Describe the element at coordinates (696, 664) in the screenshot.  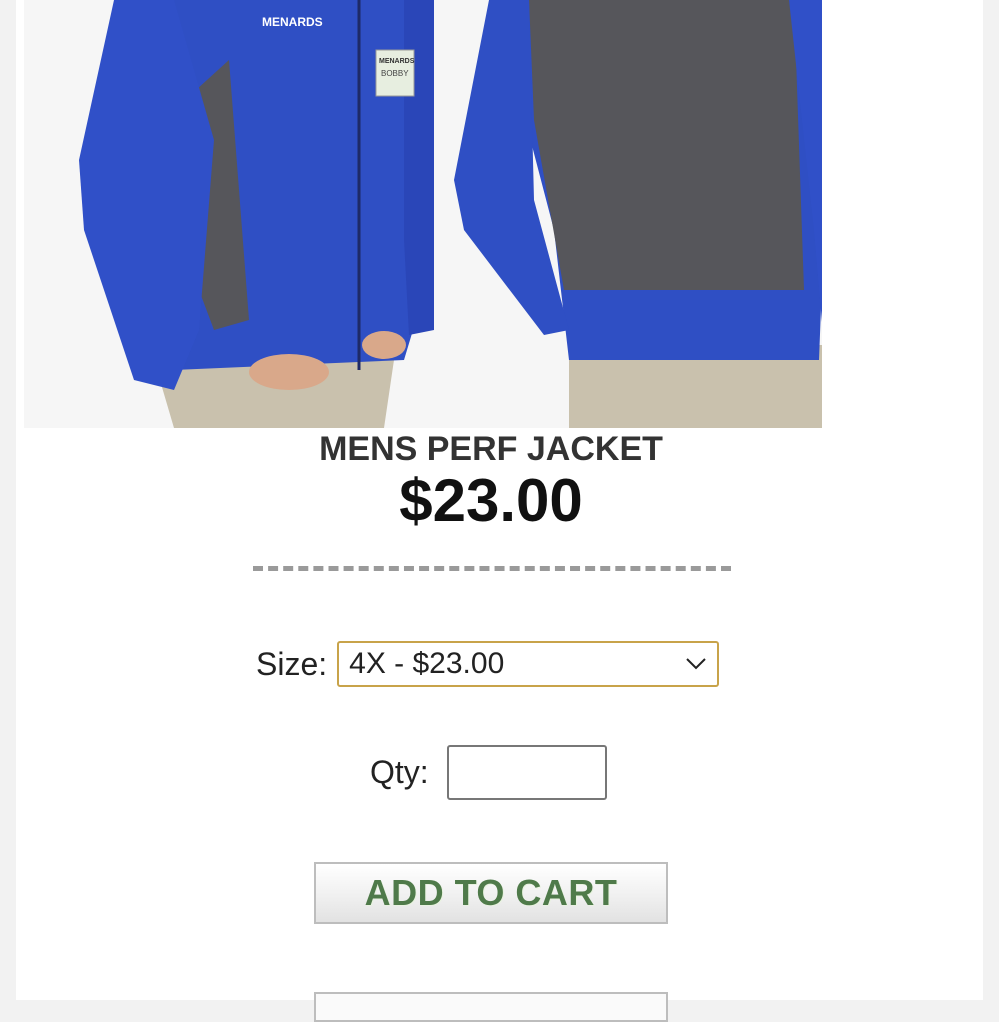
I see `chevron-down-icon` at that location.